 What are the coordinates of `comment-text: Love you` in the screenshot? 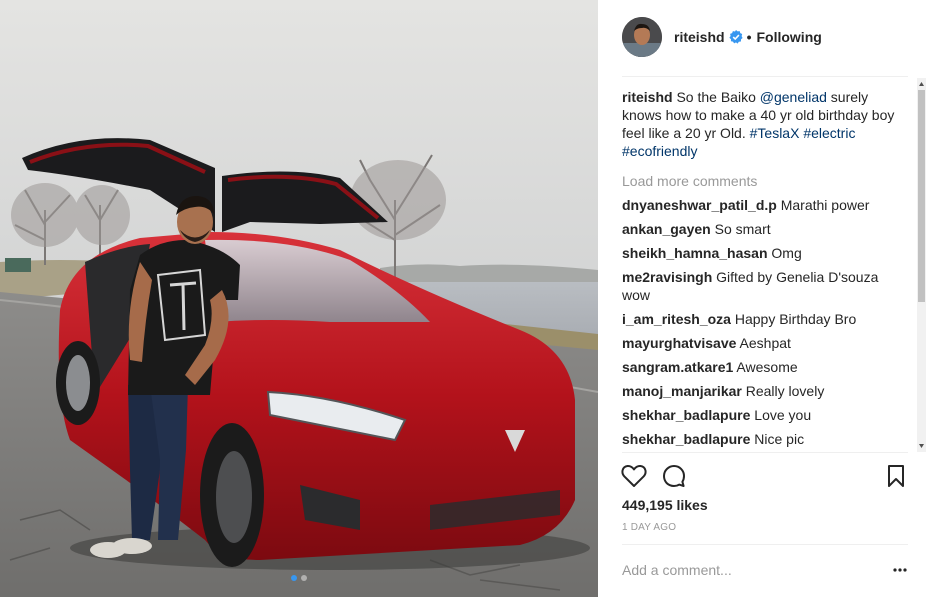 It's located at (783, 415).